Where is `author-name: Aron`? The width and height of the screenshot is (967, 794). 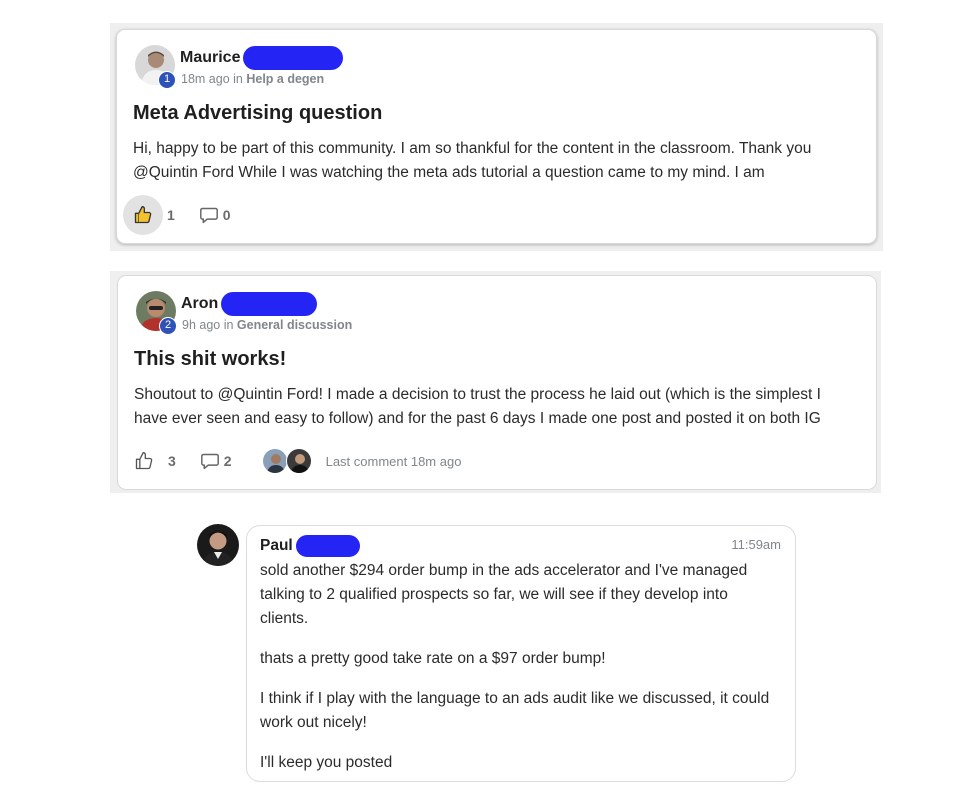
author-name: Aron is located at coordinates (199, 304).